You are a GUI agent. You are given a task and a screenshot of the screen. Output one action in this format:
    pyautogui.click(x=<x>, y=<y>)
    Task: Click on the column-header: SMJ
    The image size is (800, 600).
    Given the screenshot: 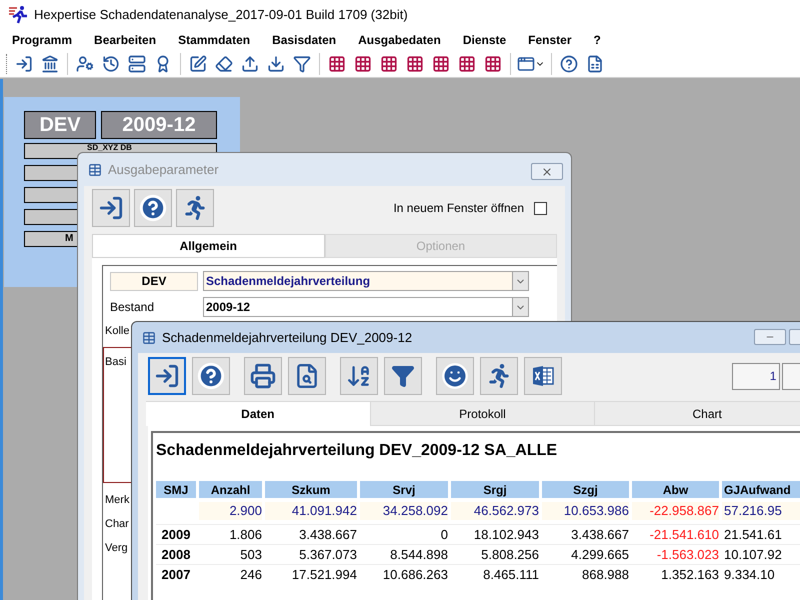 What is the action you would take?
    pyautogui.click(x=176, y=489)
    